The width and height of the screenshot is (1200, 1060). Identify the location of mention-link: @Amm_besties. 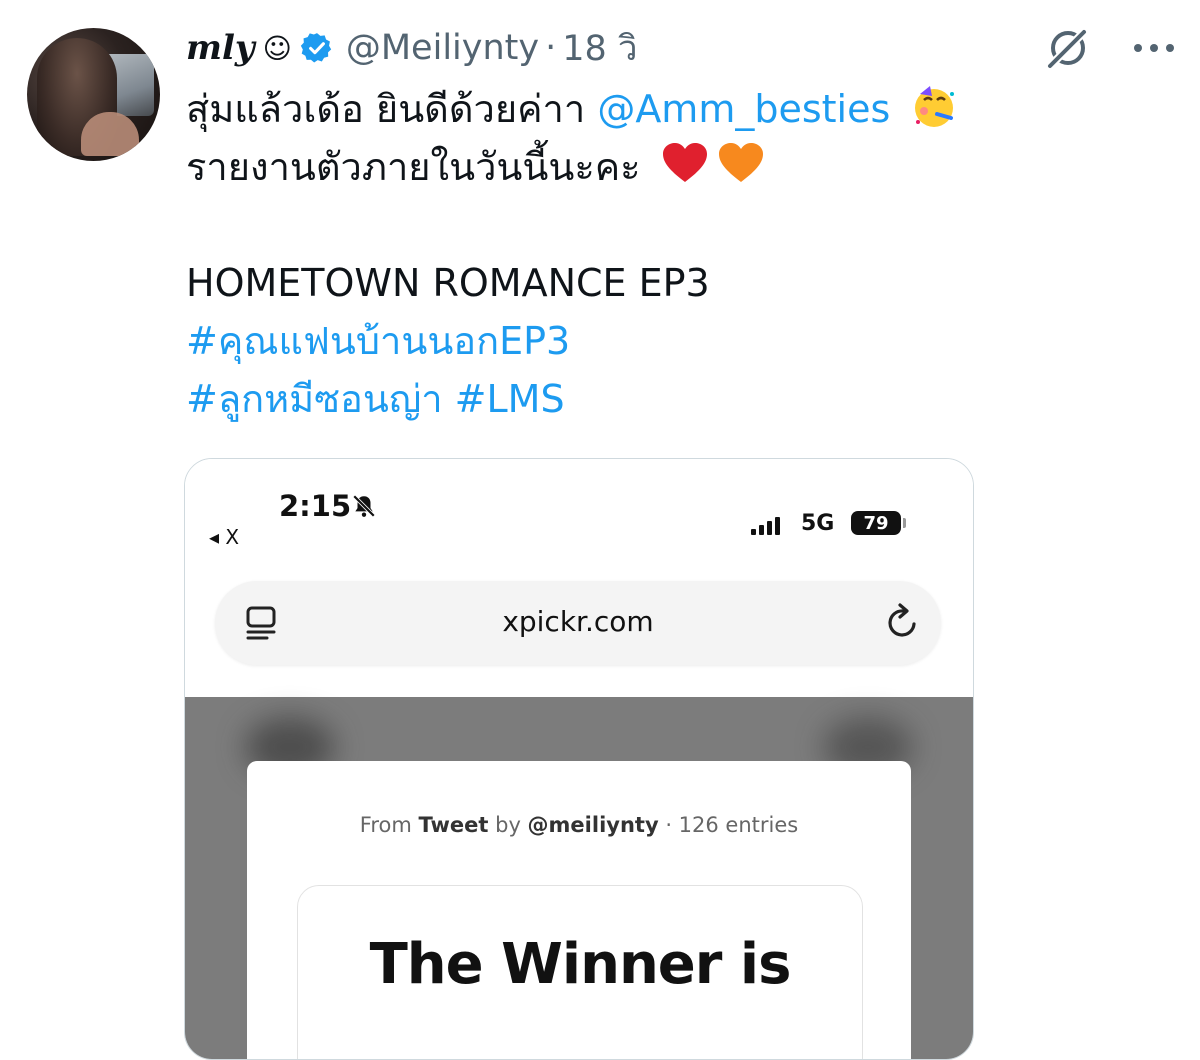
(743, 109).